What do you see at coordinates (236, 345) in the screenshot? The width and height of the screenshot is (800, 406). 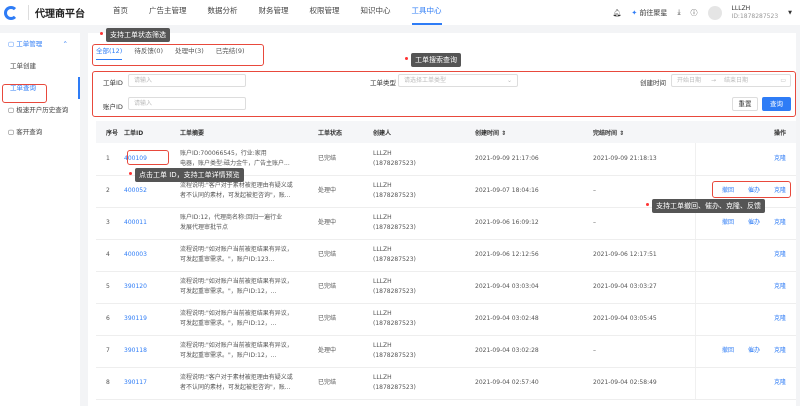 I see `summary-line: 流程说明:"如对账户当前被拒结果有异议，` at bounding box center [236, 345].